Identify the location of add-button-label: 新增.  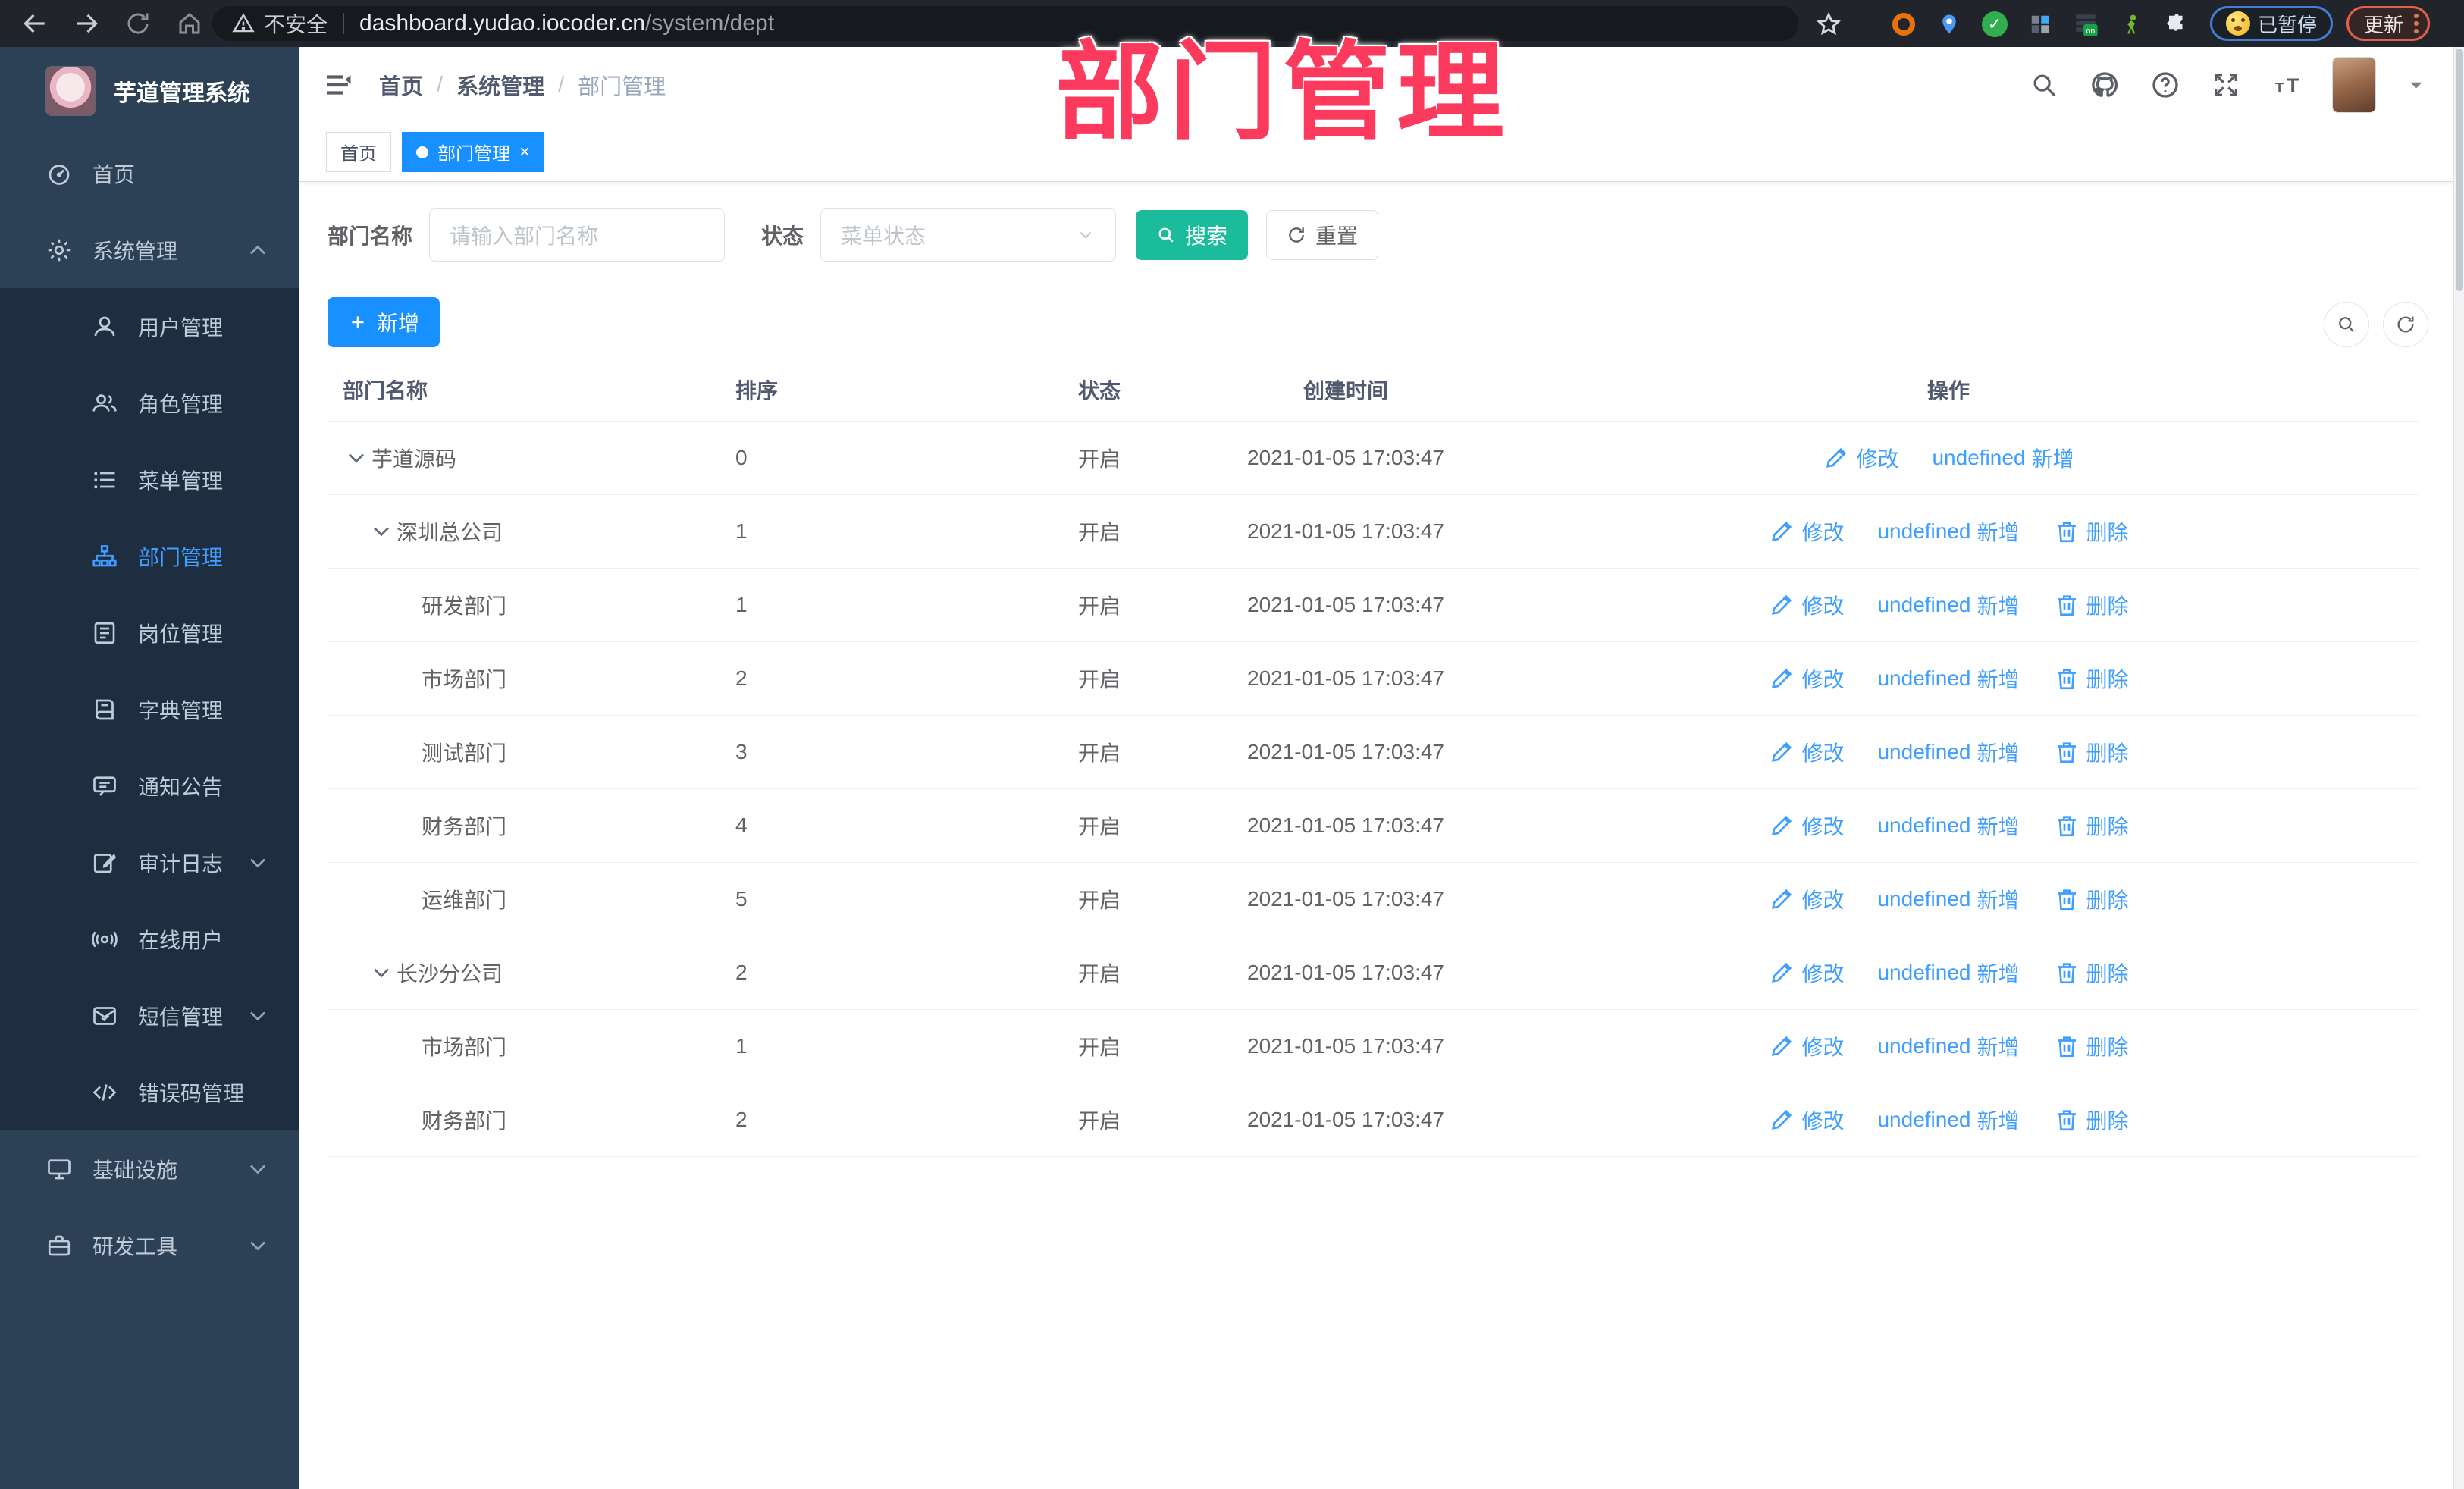
(397, 324).